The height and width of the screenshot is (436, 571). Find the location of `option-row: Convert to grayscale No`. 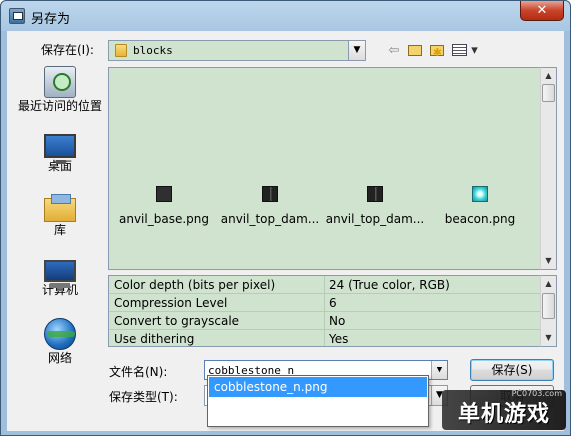

option-row: Convert to grayscale No is located at coordinates (324, 321).